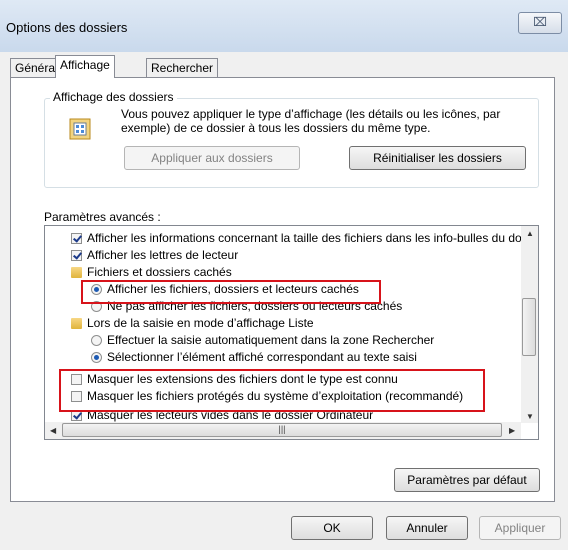 The image size is (568, 550). Describe the element at coordinates (182, 67) in the screenshot. I see `tab-rechercher: Rechercher` at that location.